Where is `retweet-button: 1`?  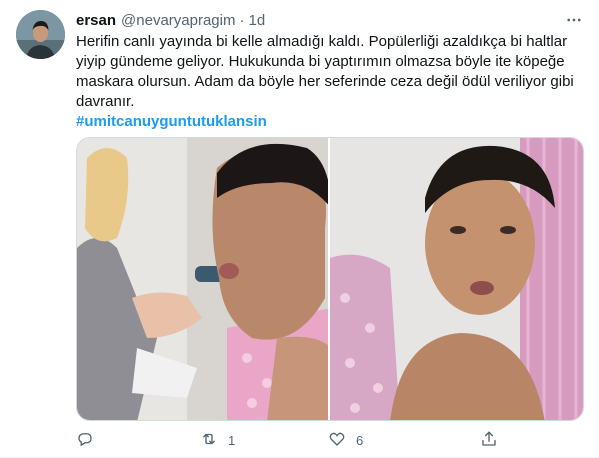
retweet-button: 1 is located at coordinates (217, 440).